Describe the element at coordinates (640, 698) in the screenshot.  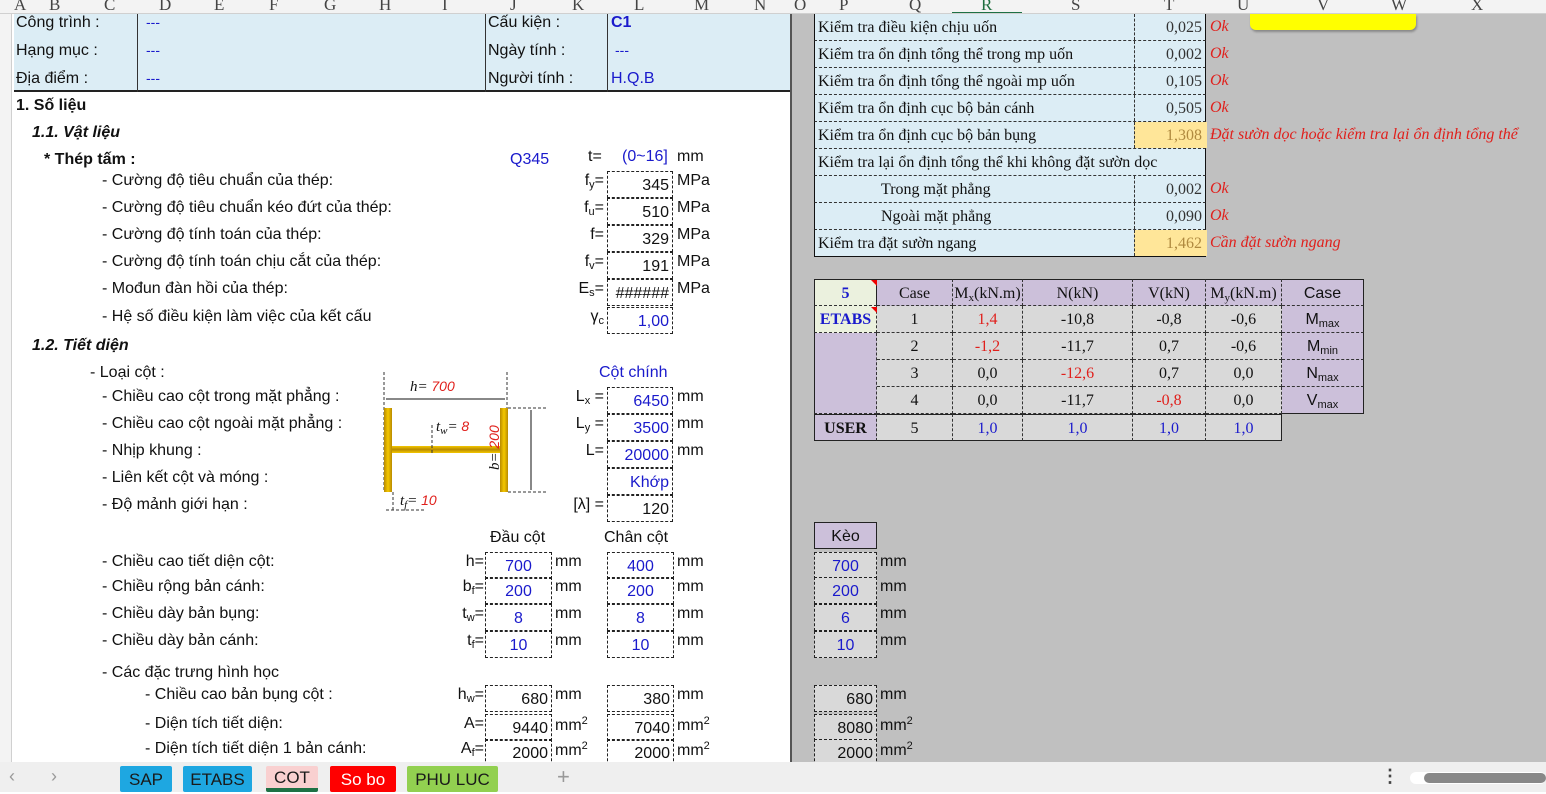
I see `chan-cot-cell: 380` at that location.